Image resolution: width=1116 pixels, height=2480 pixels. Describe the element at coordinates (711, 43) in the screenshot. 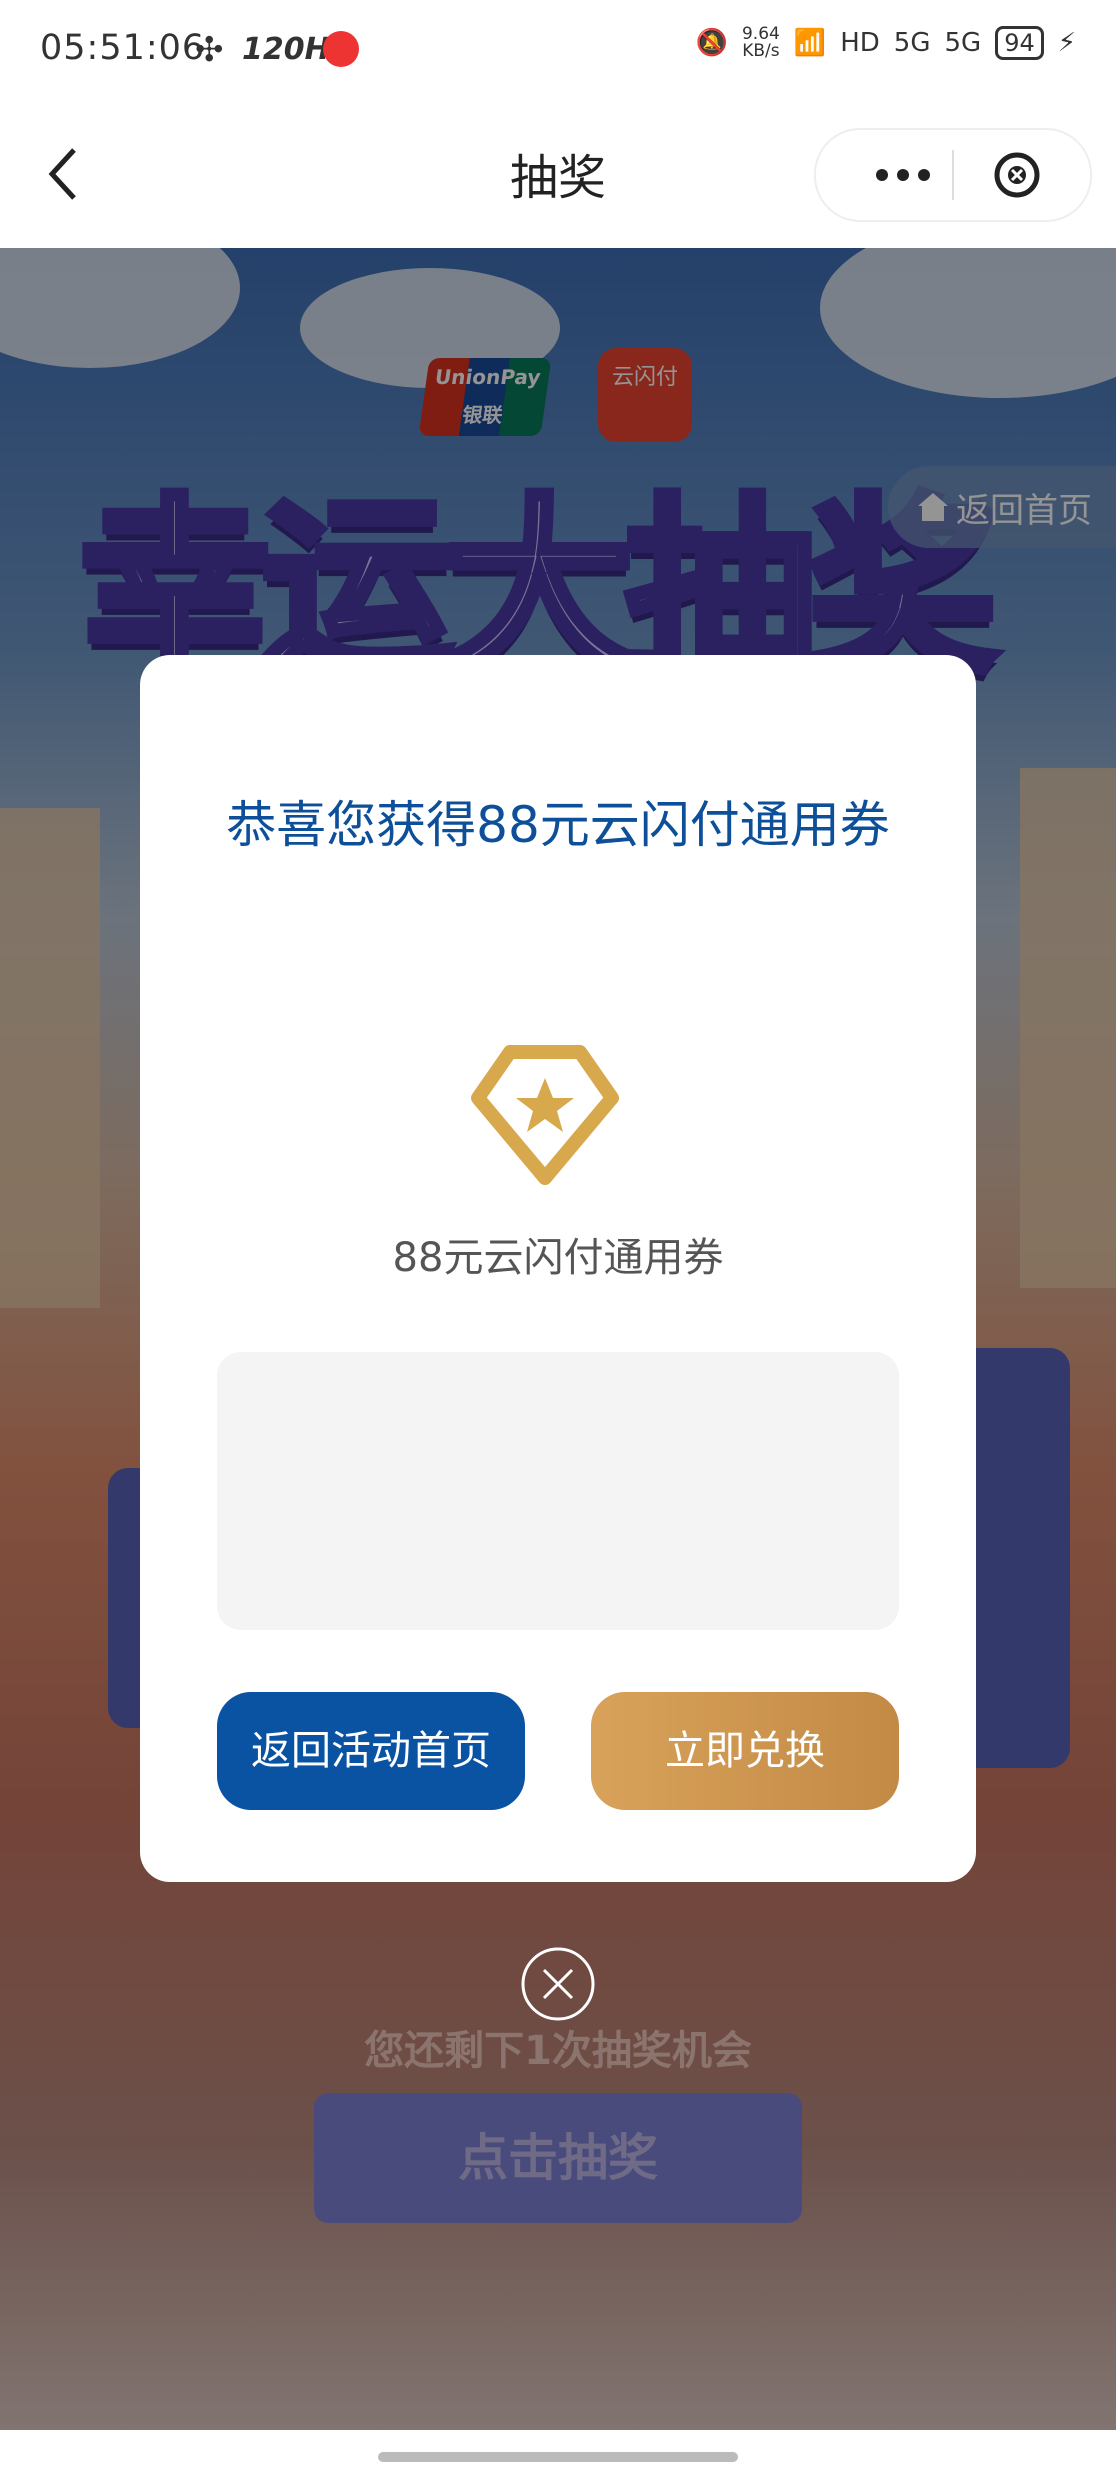

I see `mute-icon: 🔕` at that location.